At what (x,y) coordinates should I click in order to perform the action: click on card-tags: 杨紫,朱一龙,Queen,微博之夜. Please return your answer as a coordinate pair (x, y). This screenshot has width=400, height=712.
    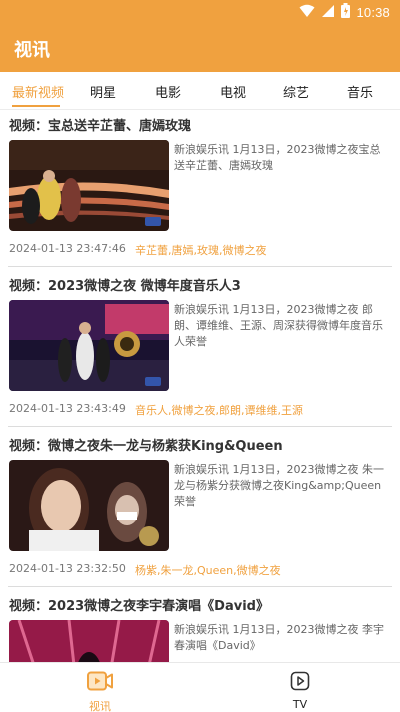
    Looking at the image, I should click on (208, 570).